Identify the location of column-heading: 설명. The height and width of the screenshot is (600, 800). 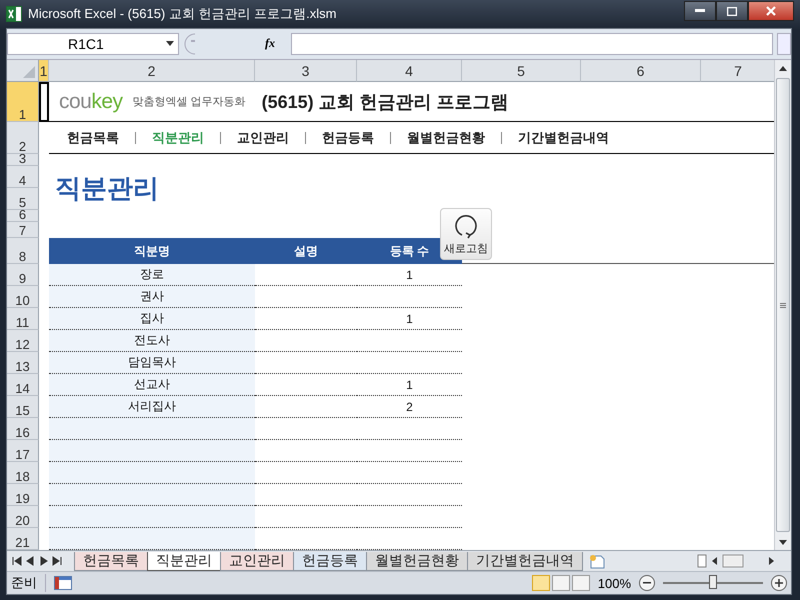
(306, 251).